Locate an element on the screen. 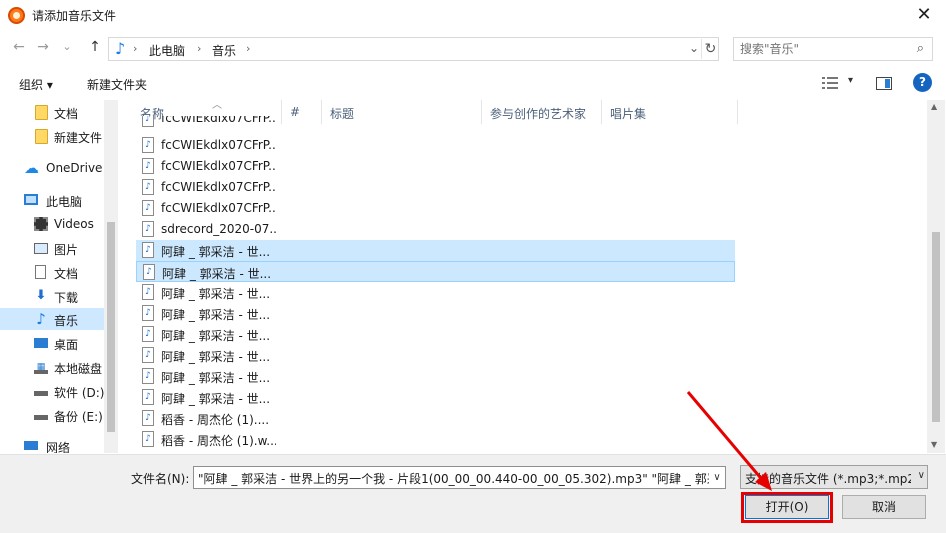  sidebar-item-label: Videos is located at coordinates (74, 224).